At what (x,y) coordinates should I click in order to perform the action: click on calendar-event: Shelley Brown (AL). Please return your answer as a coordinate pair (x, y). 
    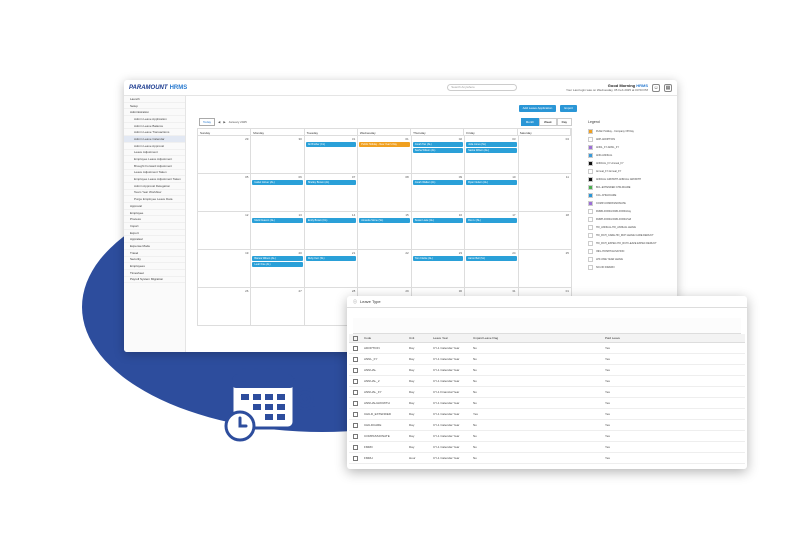
    Looking at the image, I should click on (331, 182).